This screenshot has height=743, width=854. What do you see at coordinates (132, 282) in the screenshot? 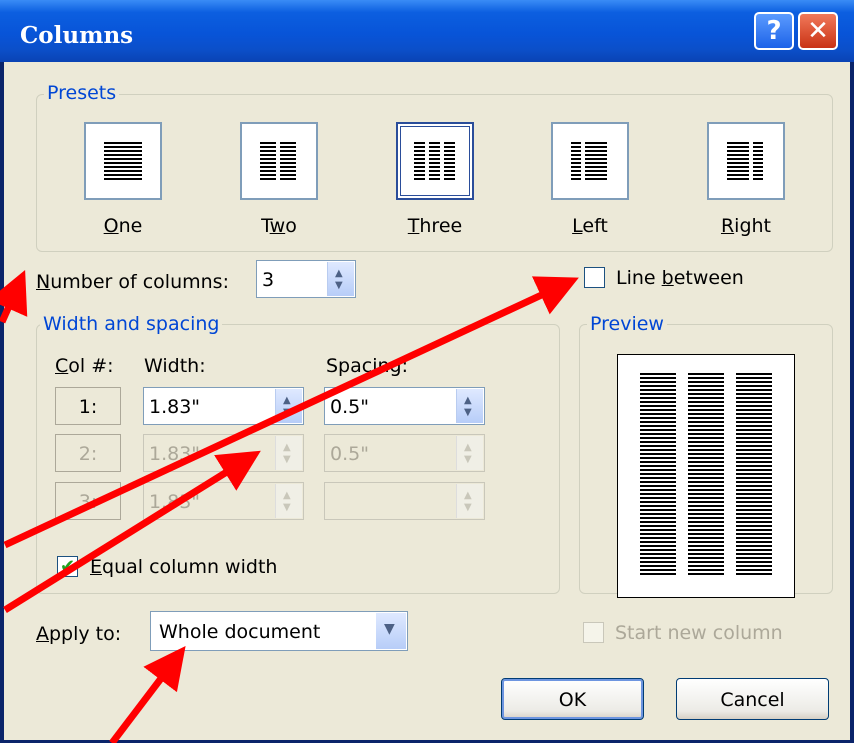
I see `number-of-columns-label: Number of columns:` at bounding box center [132, 282].